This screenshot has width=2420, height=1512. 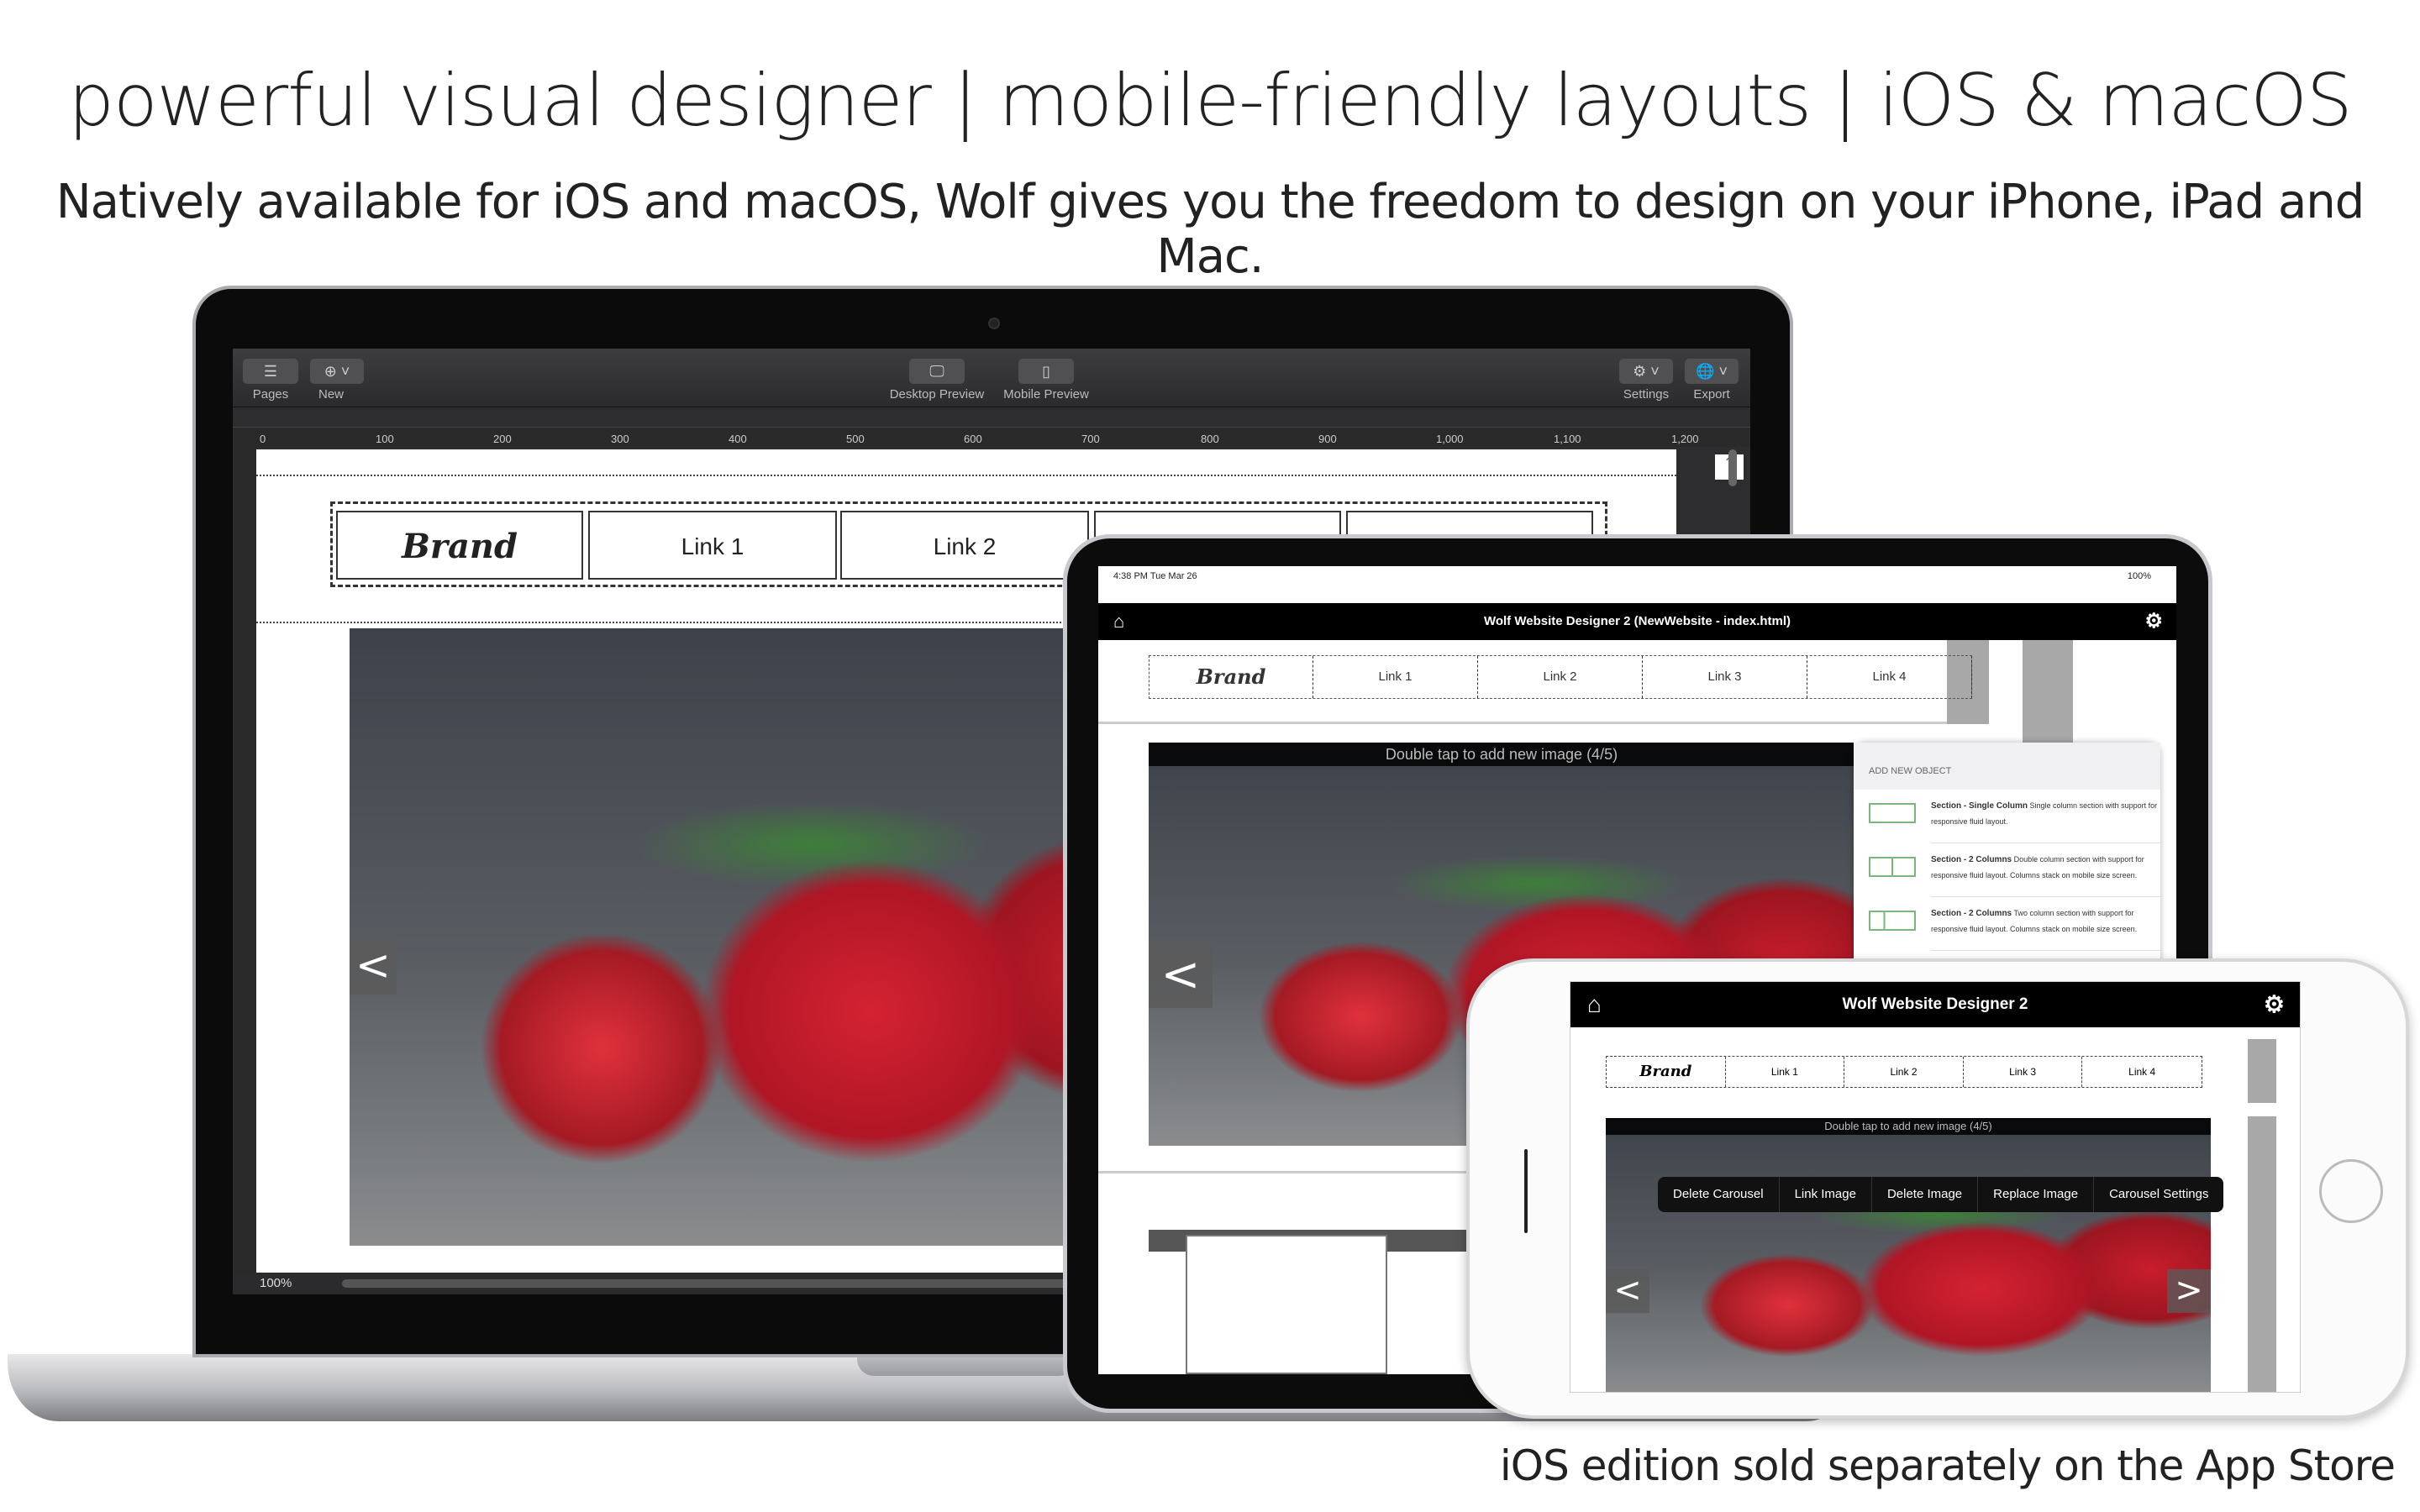 What do you see at coordinates (502, 439) in the screenshot?
I see `ruler-tick: 200` at bounding box center [502, 439].